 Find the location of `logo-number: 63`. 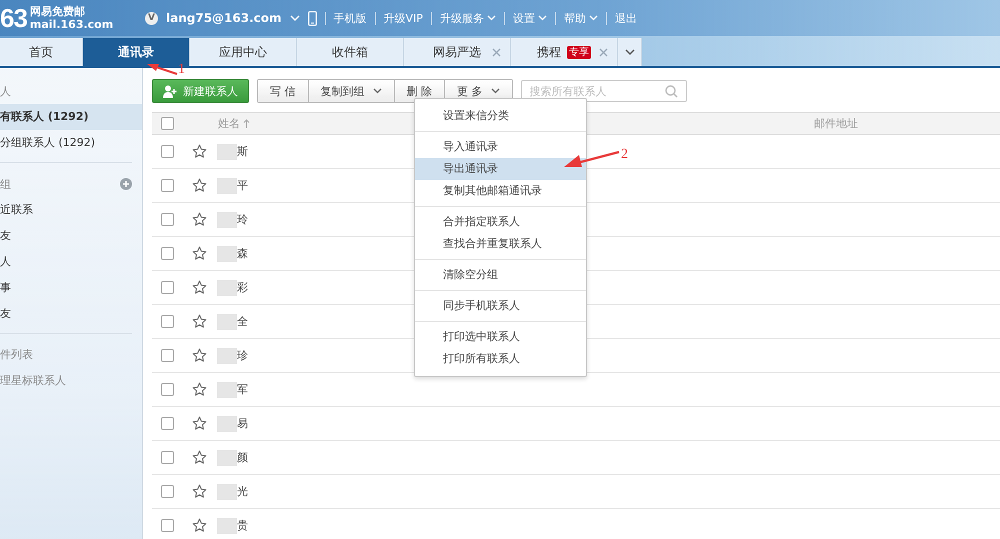

logo-number: 63 is located at coordinates (13, 18).